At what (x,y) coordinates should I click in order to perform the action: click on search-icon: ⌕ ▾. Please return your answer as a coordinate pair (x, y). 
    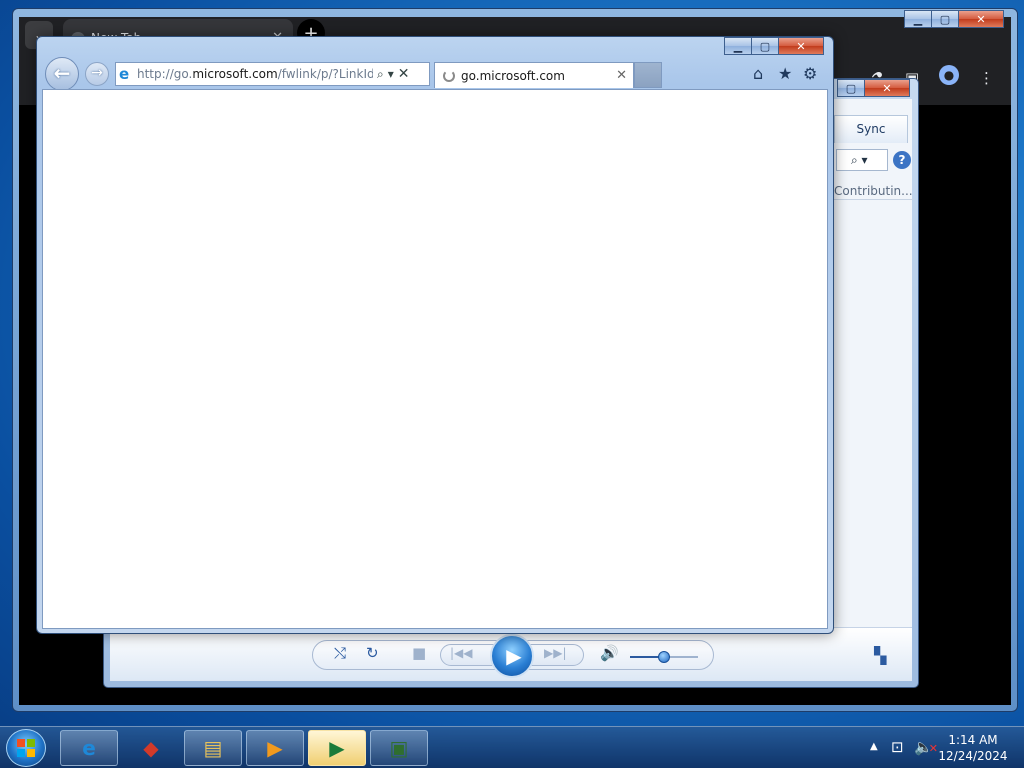
    Looking at the image, I should click on (862, 160).